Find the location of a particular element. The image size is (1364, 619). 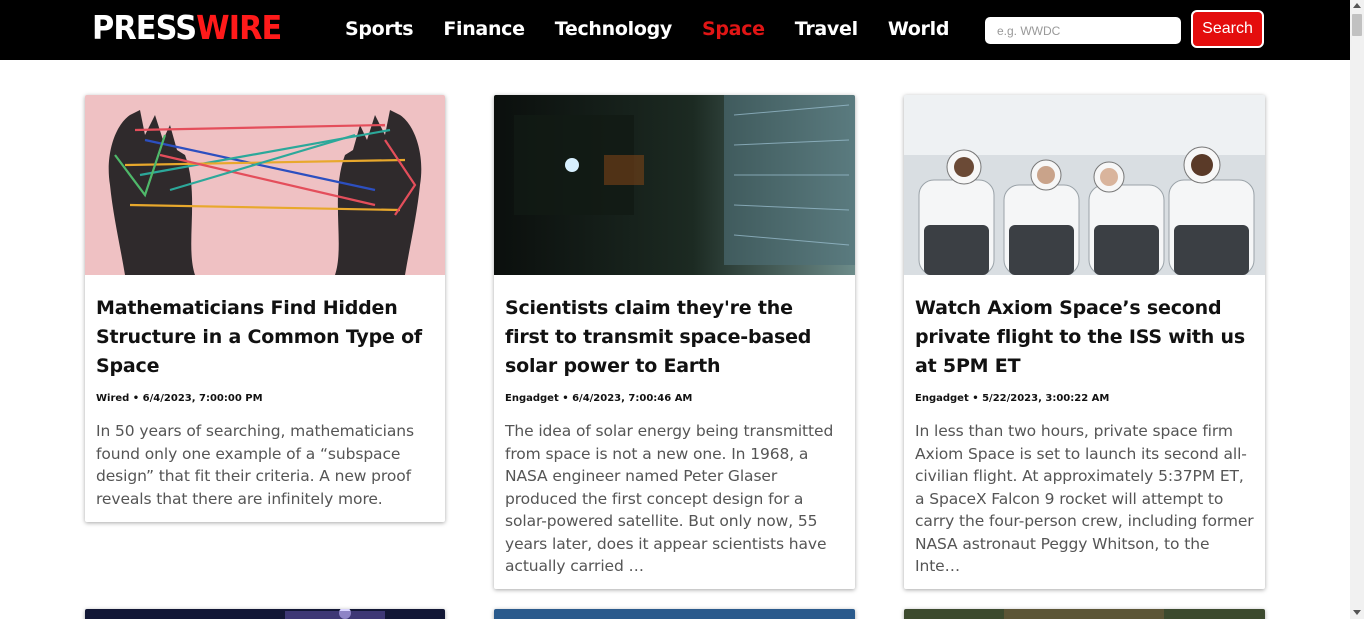

astronauts-photo is located at coordinates (1084, 185).